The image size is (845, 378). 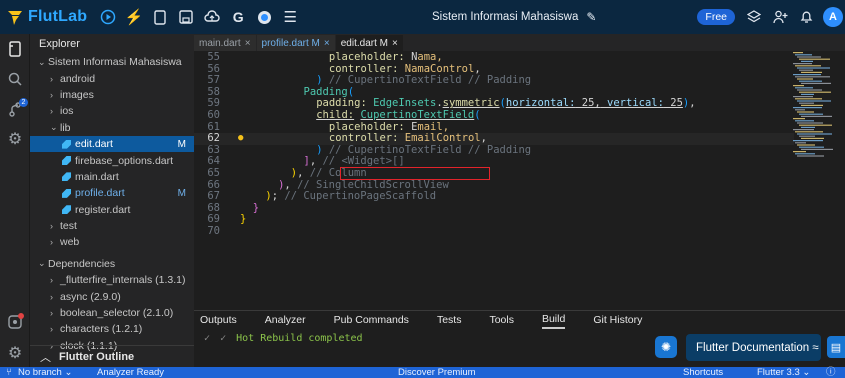 What do you see at coordinates (112, 111) in the screenshot?
I see `folder-item: › ios` at bounding box center [112, 111].